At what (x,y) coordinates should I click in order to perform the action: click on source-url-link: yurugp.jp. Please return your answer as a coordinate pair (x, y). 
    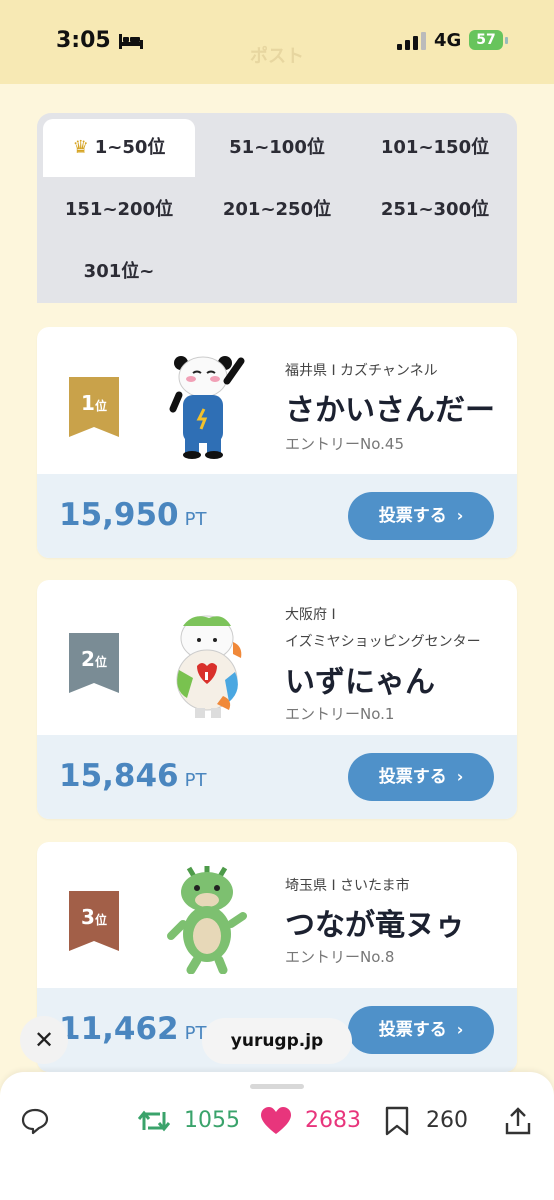
    Looking at the image, I should click on (277, 1041).